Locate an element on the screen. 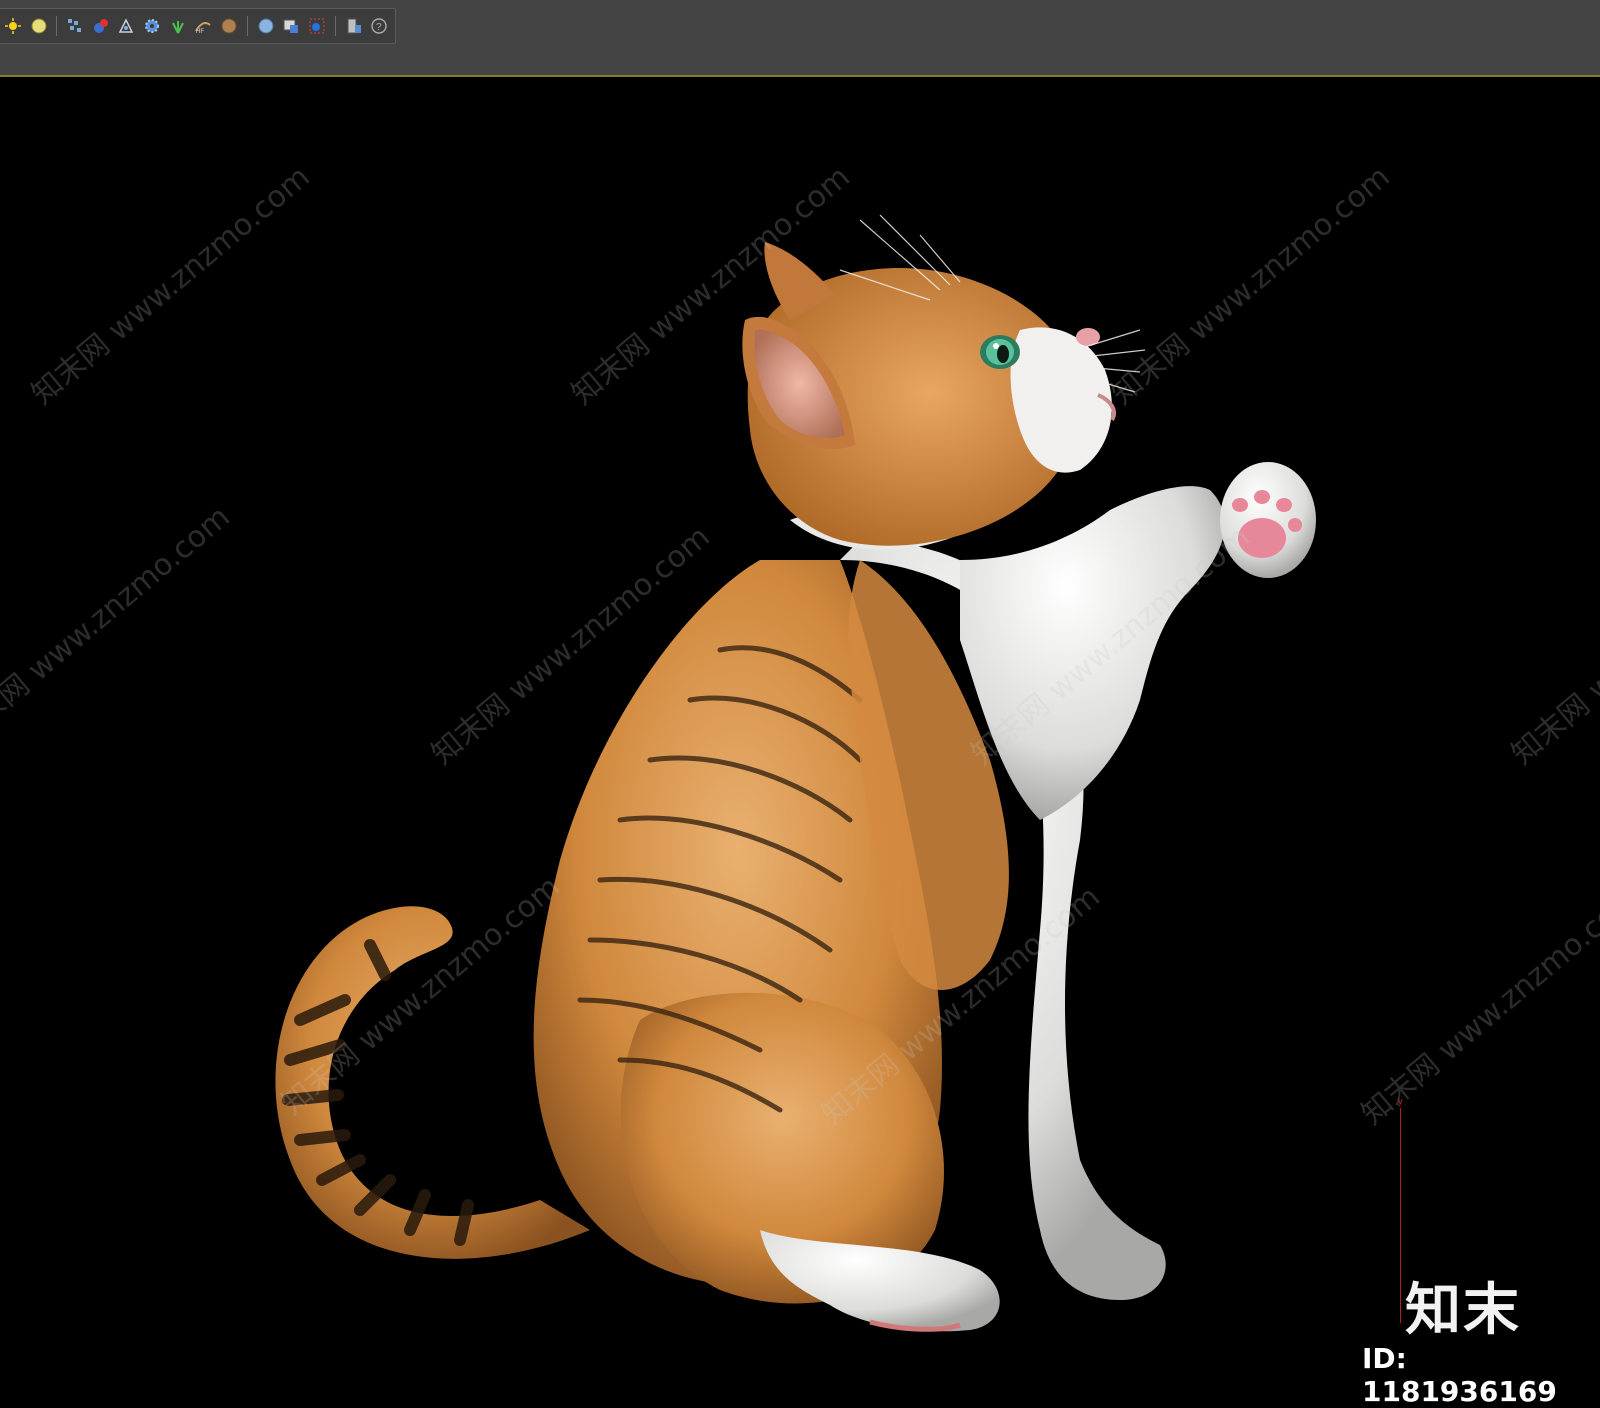 The height and width of the screenshot is (1408, 1600). sun-light-icon is located at coordinates (13, 26).